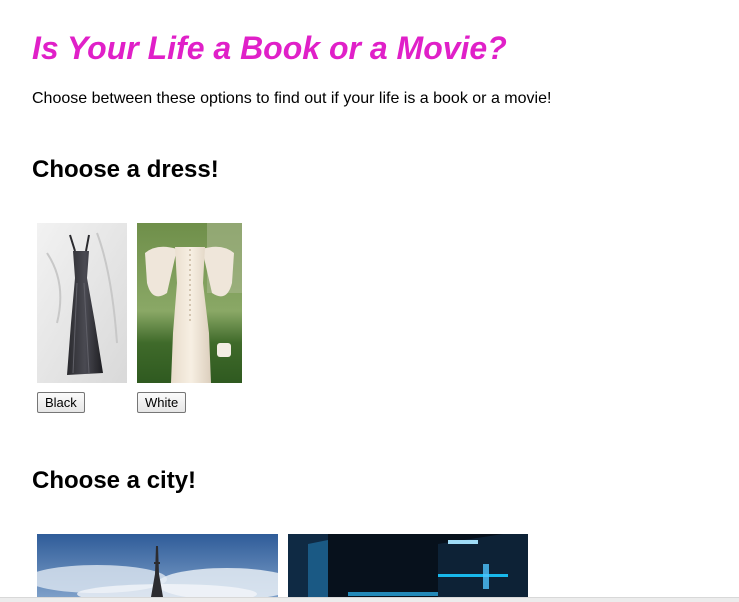  Describe the element at coordinates (114, 480) in the screenshot. I see `city-section-heading: Choose a city!` at that location.